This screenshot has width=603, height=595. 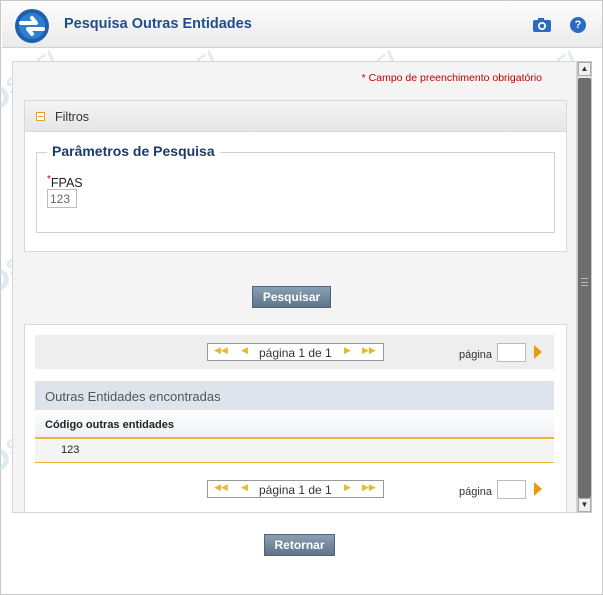 I want to click on search-button: Pesquisar, so click(x=291, y=297).